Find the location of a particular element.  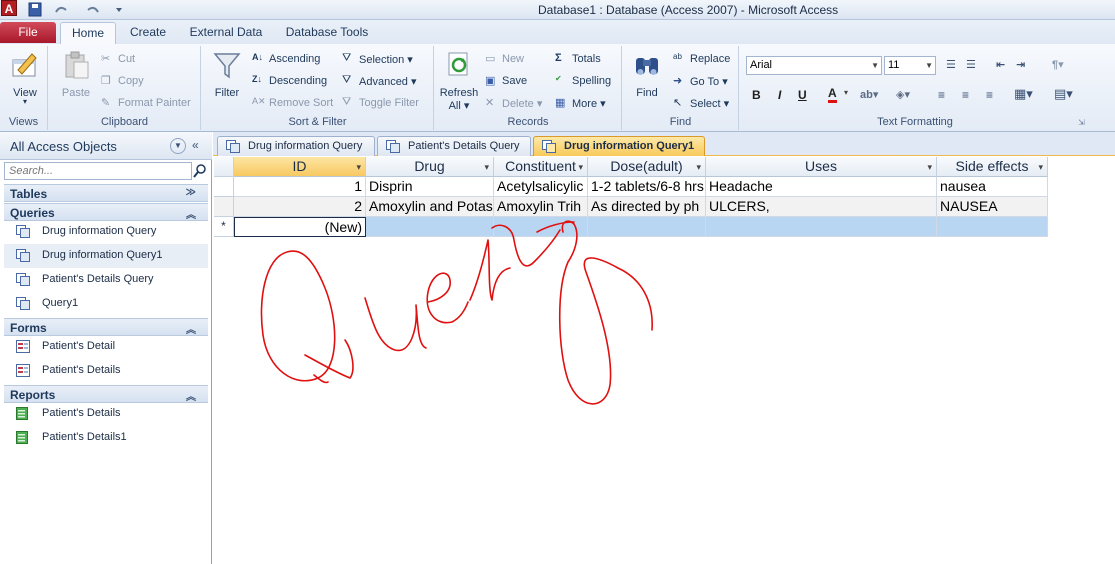

tab-database-tools: Database Tools is located at coordinates (327, 33).